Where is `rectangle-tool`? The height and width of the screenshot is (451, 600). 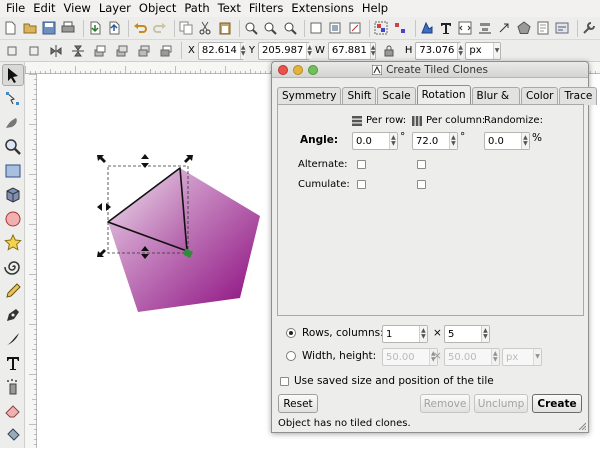 rectangle-tool is located at coordinates (13, 171).